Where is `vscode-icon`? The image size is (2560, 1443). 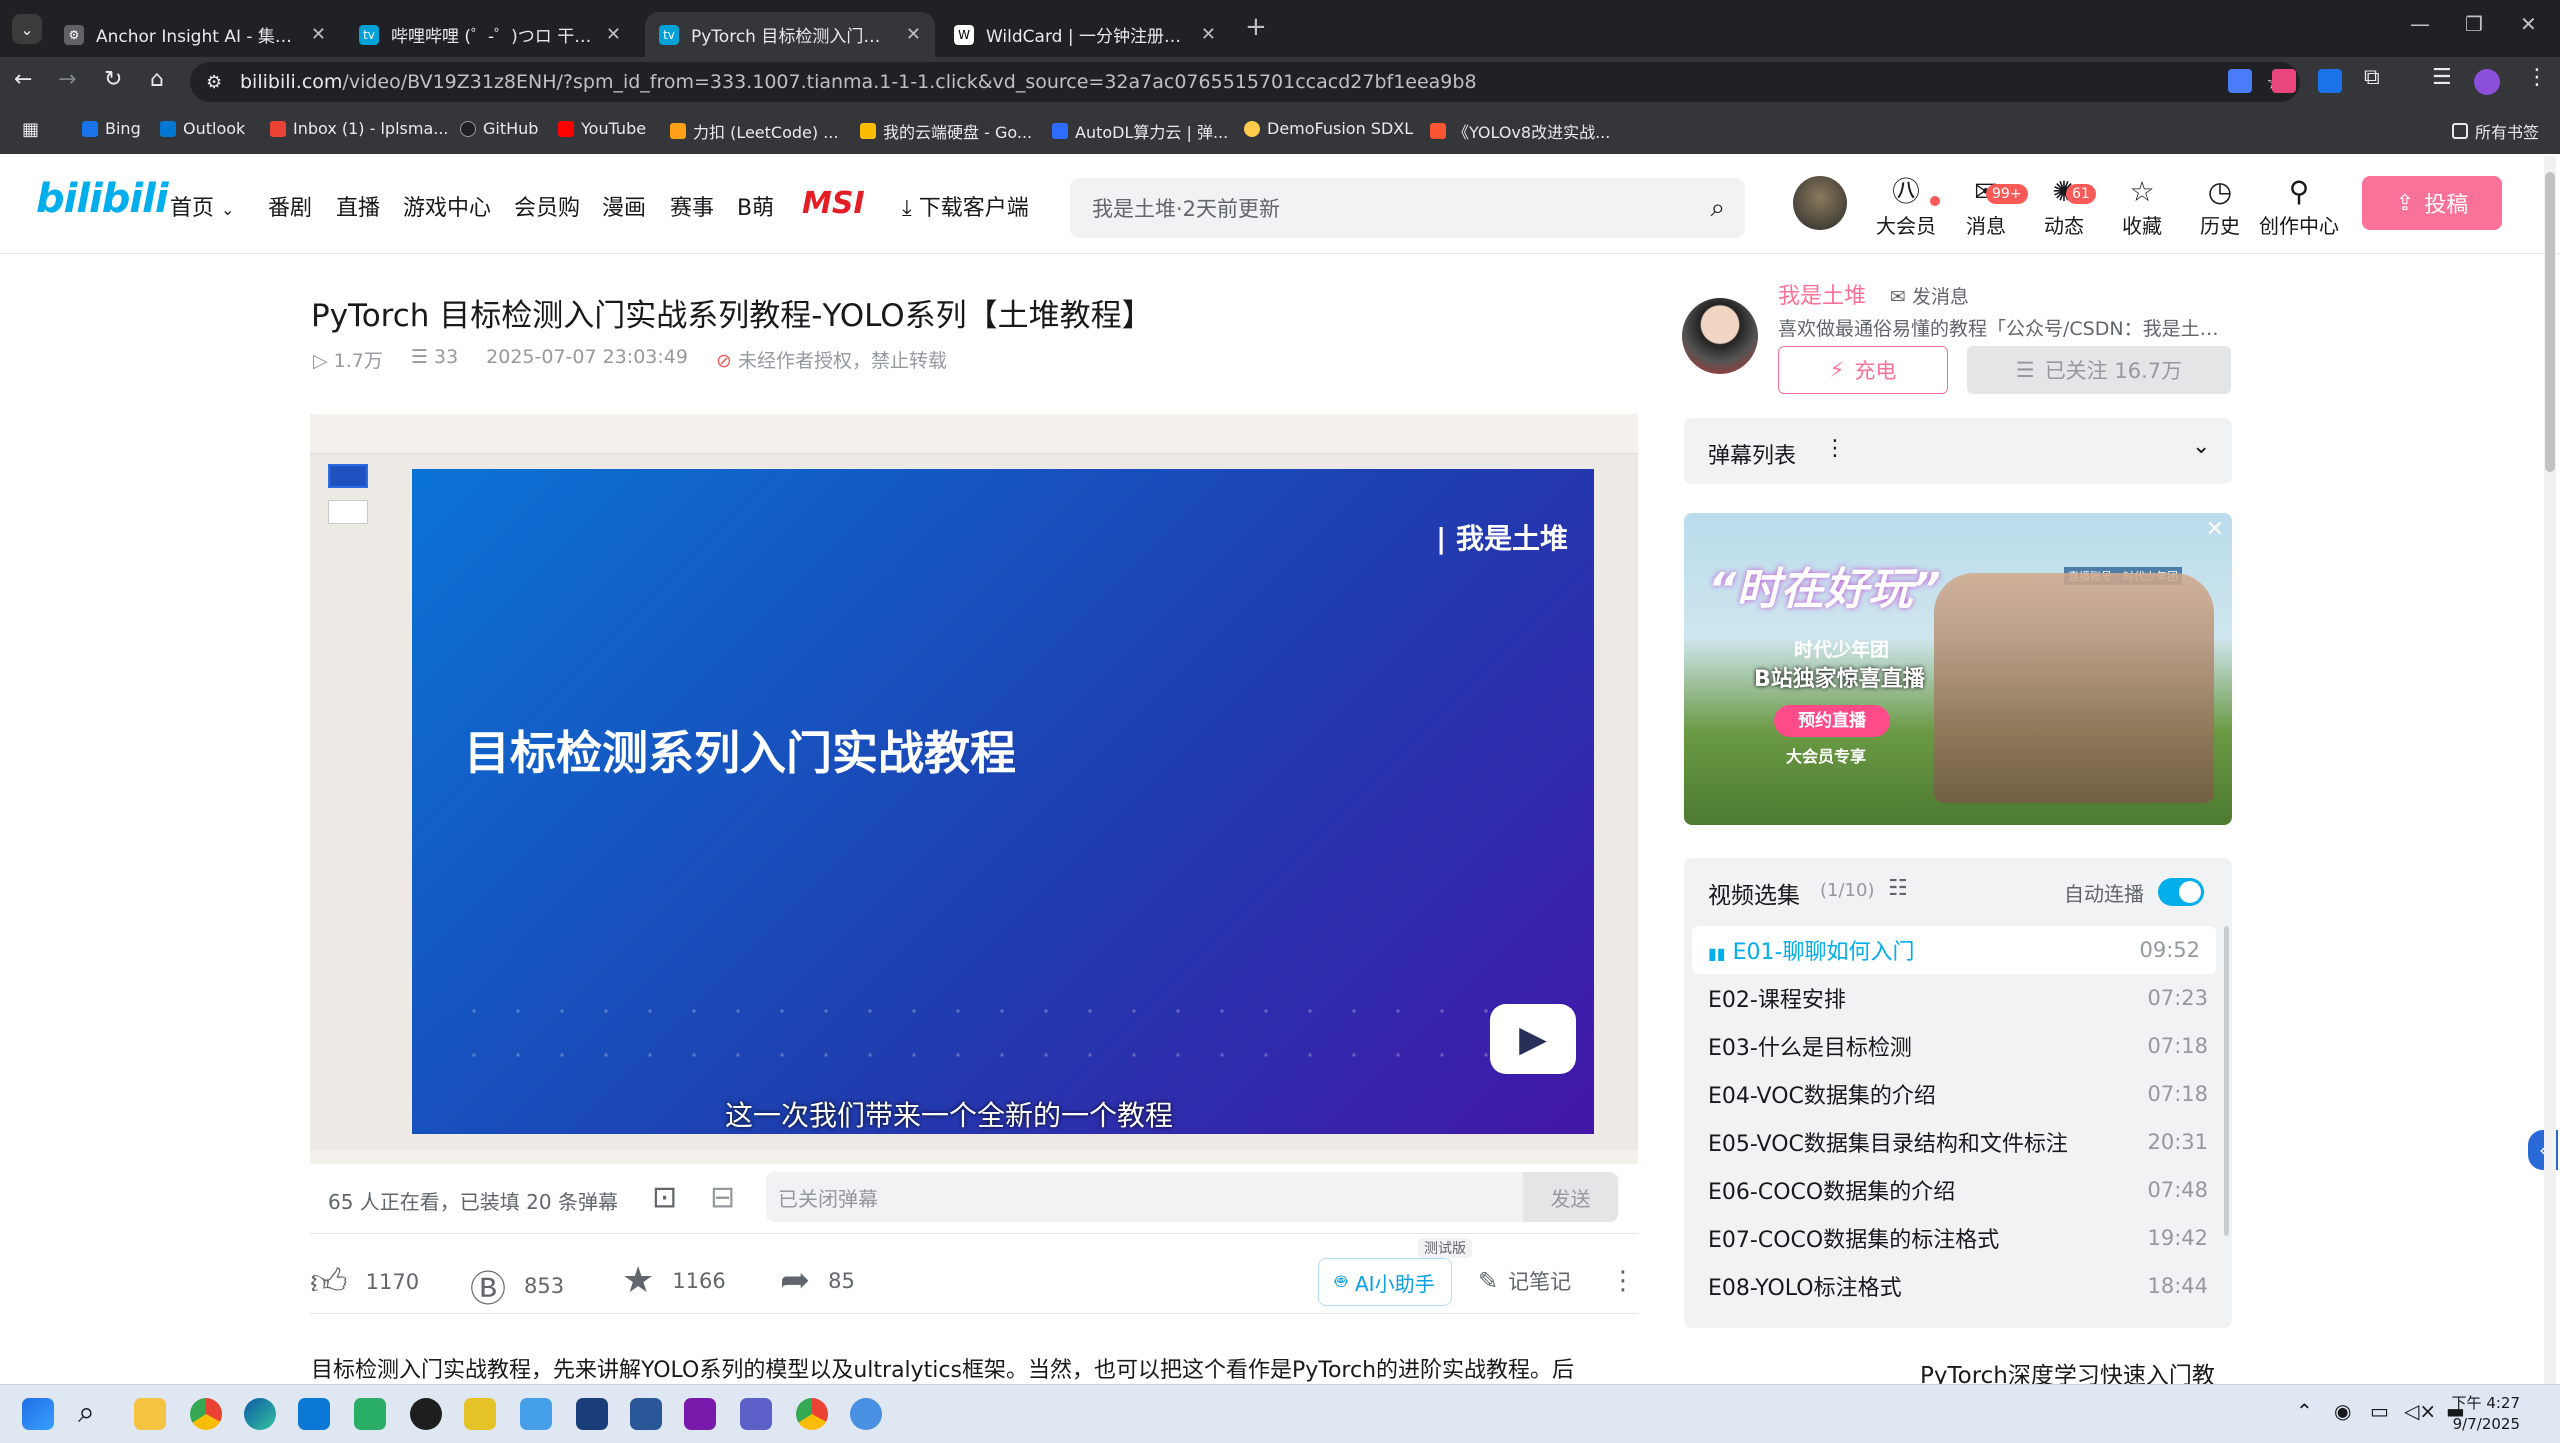 vscode-icon is located at coordinates (314, 1414).